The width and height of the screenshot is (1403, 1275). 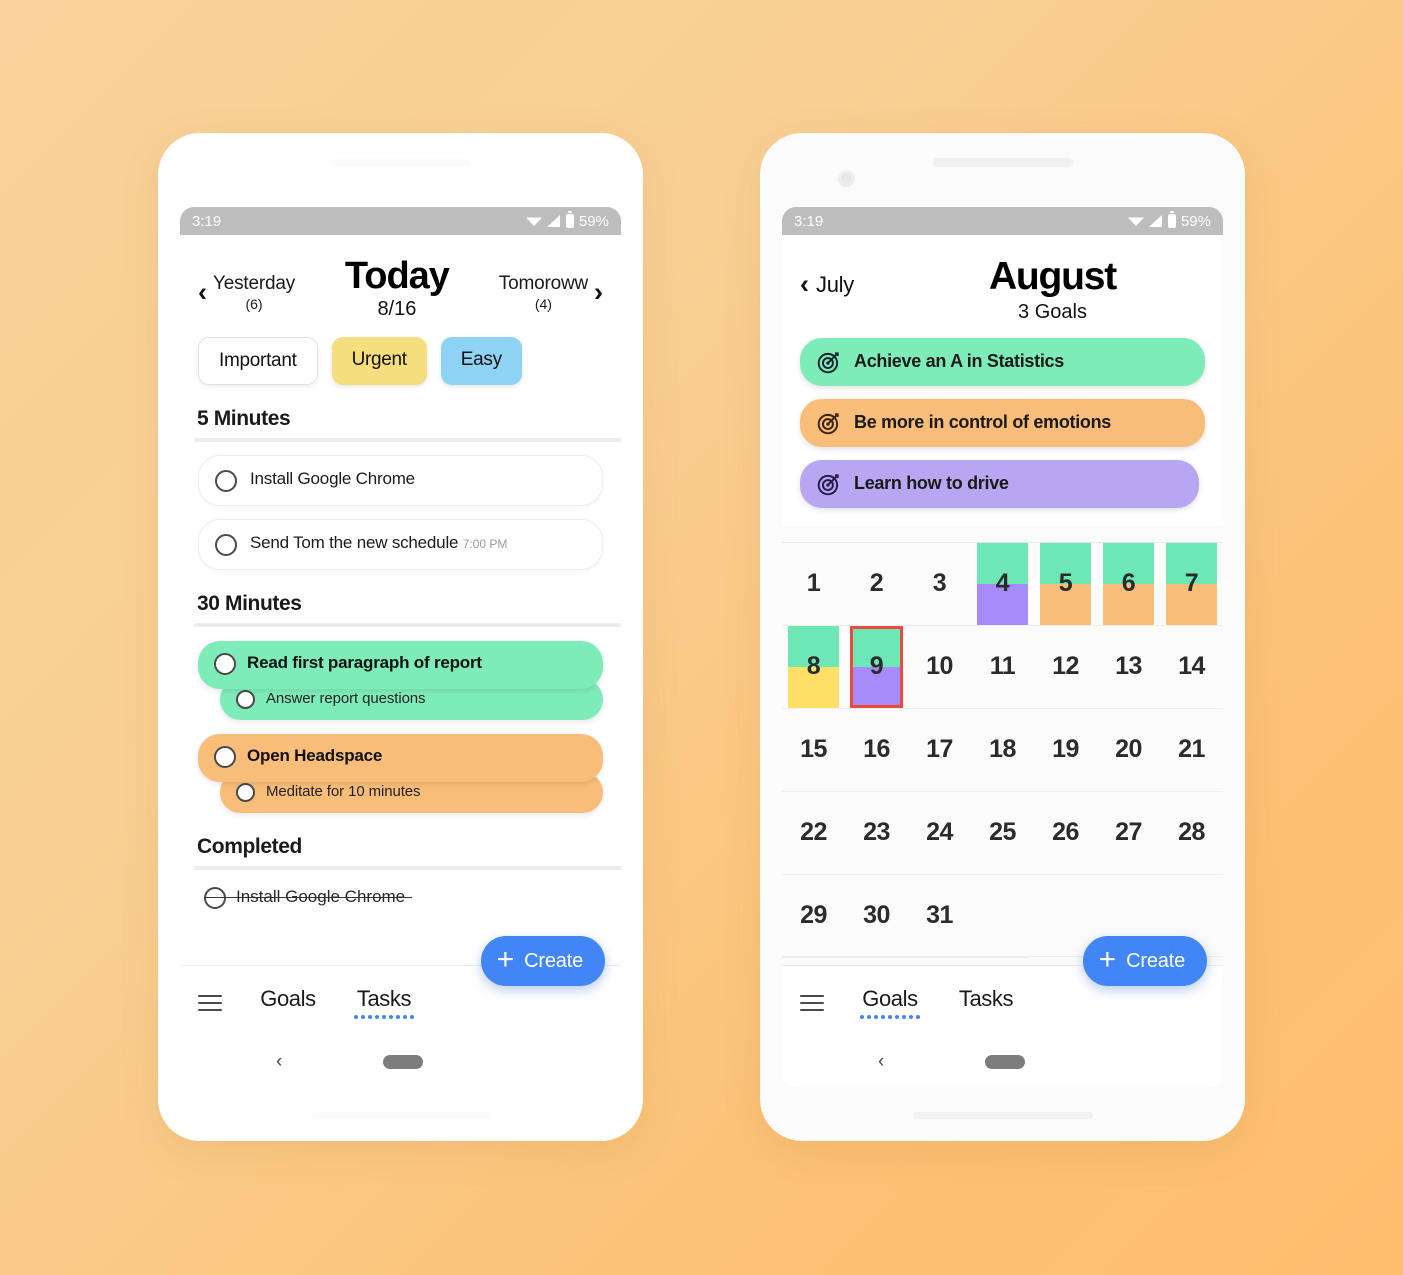 I want to click on calendar-week-row: 15 16 17 18 19 20 21, so click(x=1002, y=749).